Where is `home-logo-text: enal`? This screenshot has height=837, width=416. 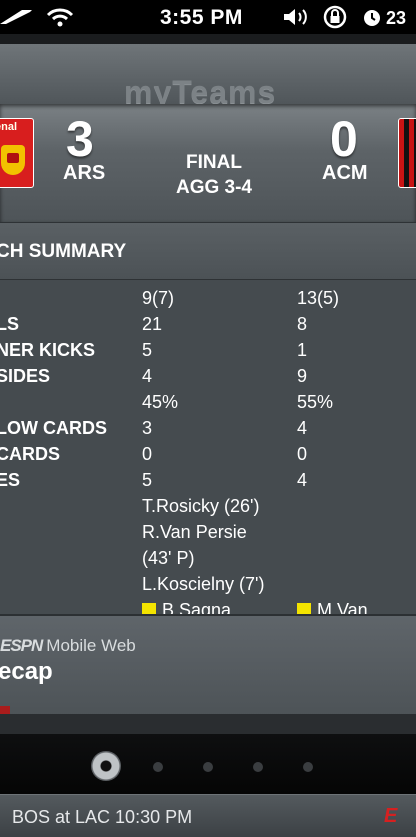
home-logo-text: enal is located at coordinates (9, 127).